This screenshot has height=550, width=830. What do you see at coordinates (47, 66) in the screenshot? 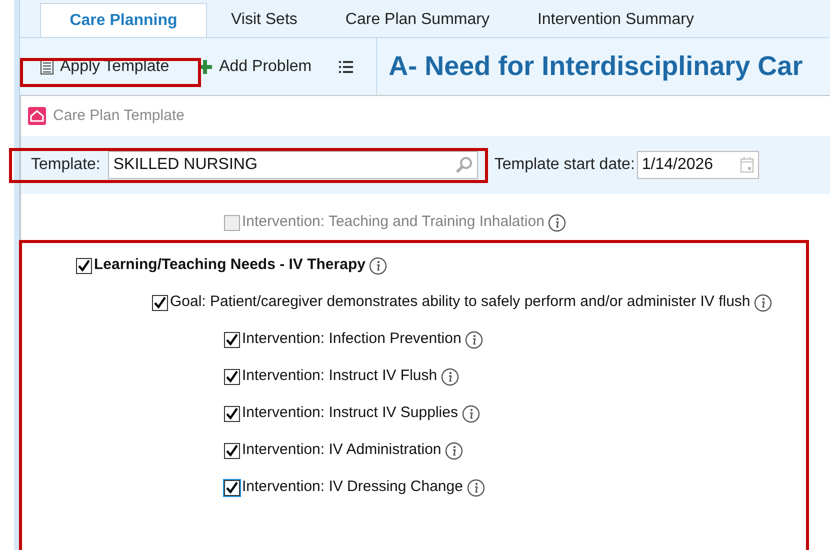
I see `list-icon` at bounding box center [47, 66].